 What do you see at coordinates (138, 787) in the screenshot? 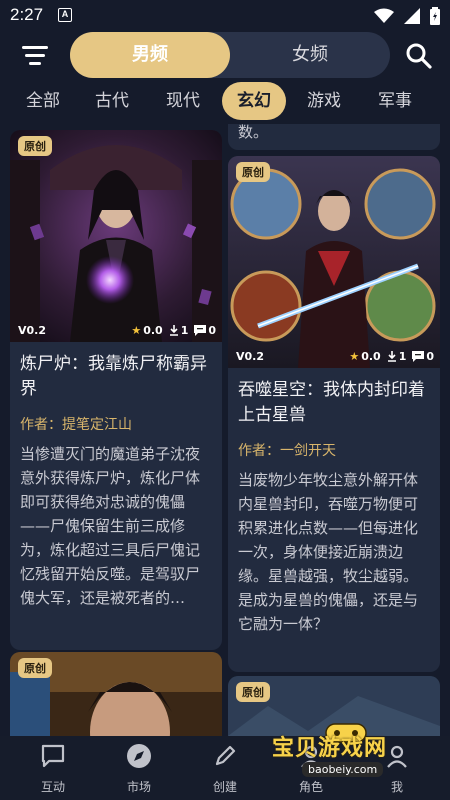
I see `nav-label: 市场` at bounding box center [138, 787].